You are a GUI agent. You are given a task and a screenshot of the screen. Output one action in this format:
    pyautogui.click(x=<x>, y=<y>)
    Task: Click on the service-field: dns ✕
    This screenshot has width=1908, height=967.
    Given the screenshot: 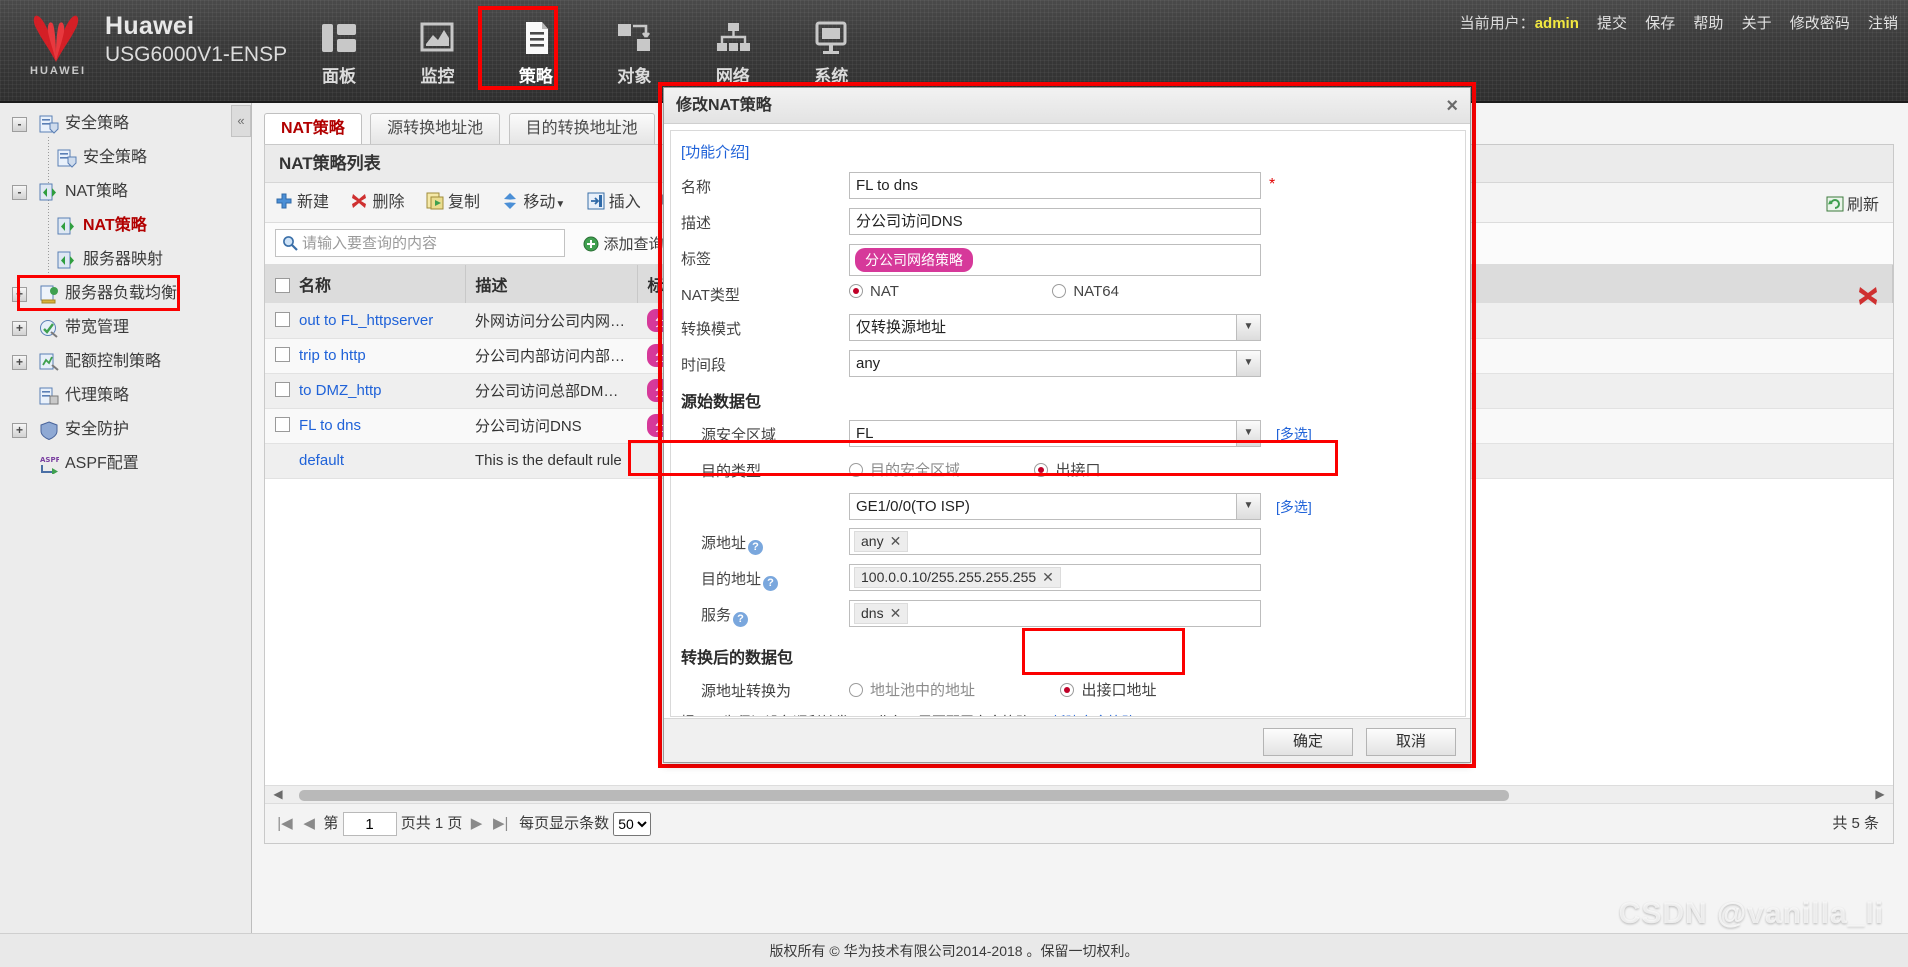 What is the action you would take?
    pyautogui.click(x=1055, y=613)
    